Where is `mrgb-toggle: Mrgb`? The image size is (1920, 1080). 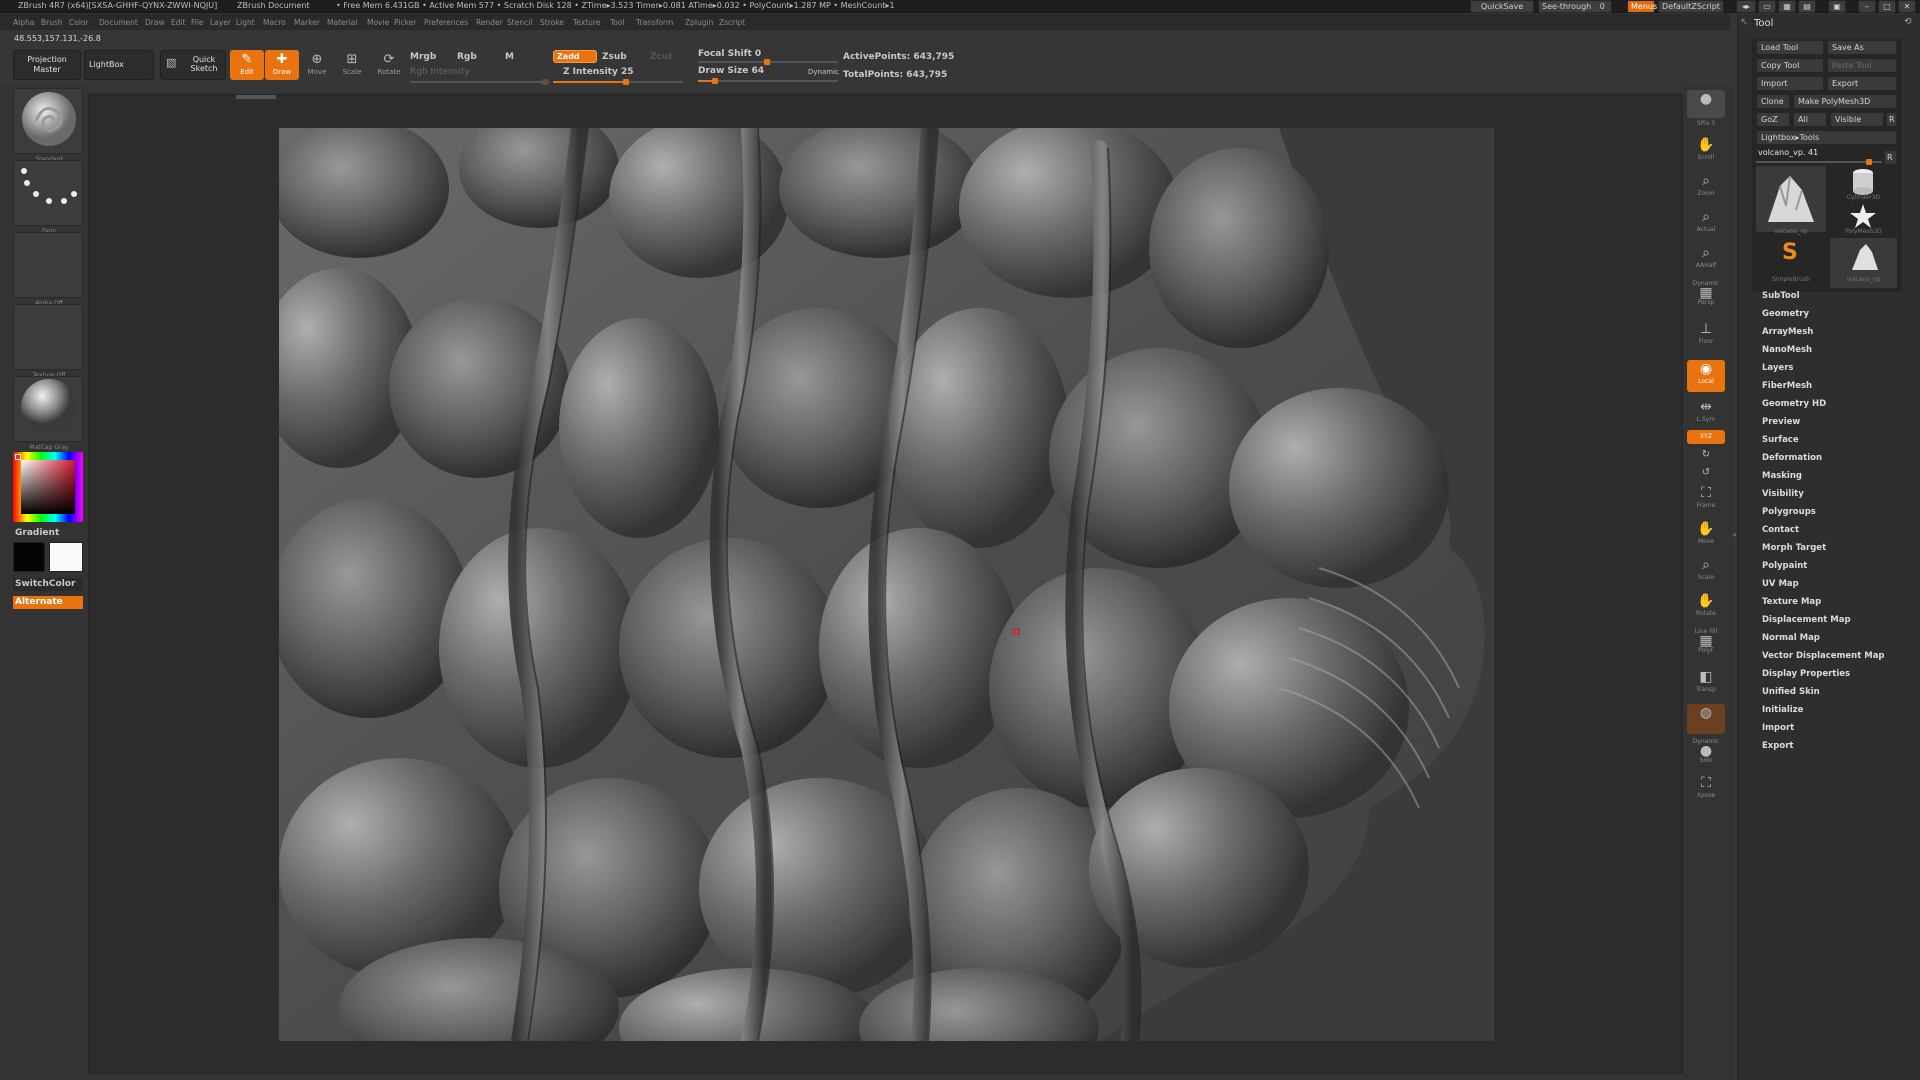 mrgb-toggle: Mrgb is located at coordinates (423, 57).